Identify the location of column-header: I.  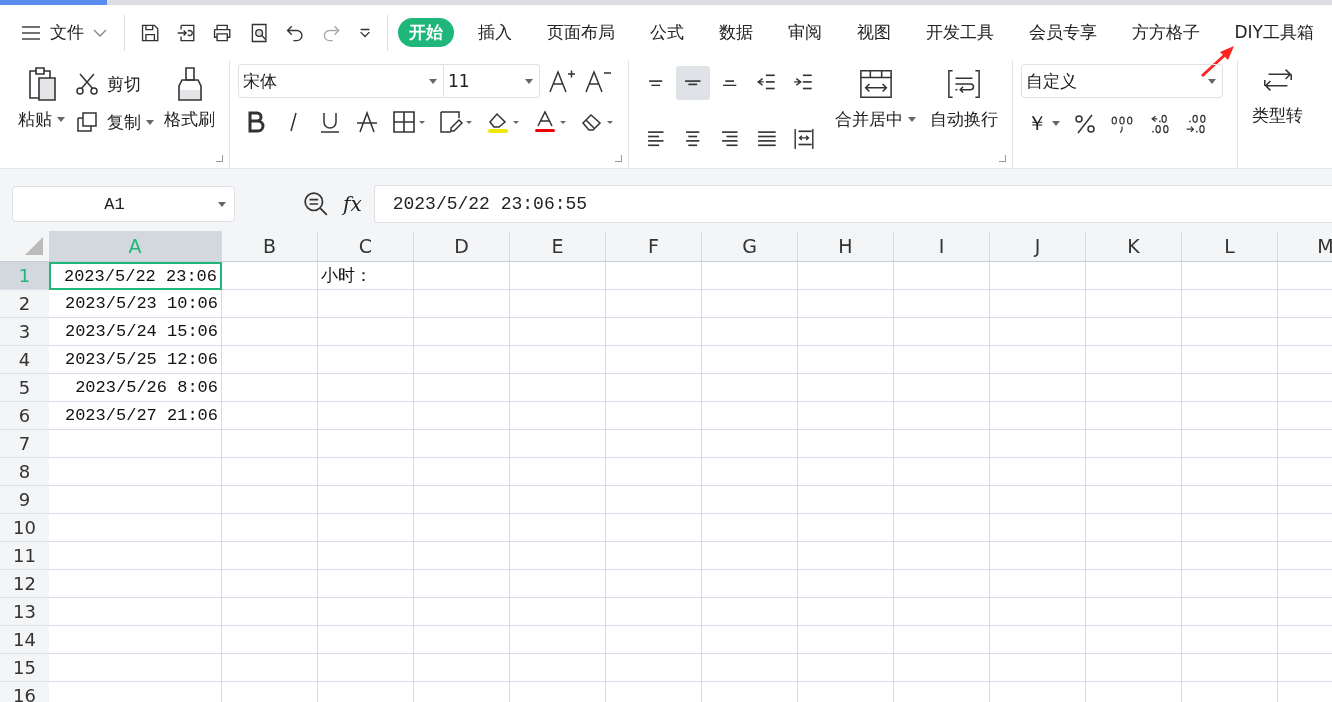
(942, 246).